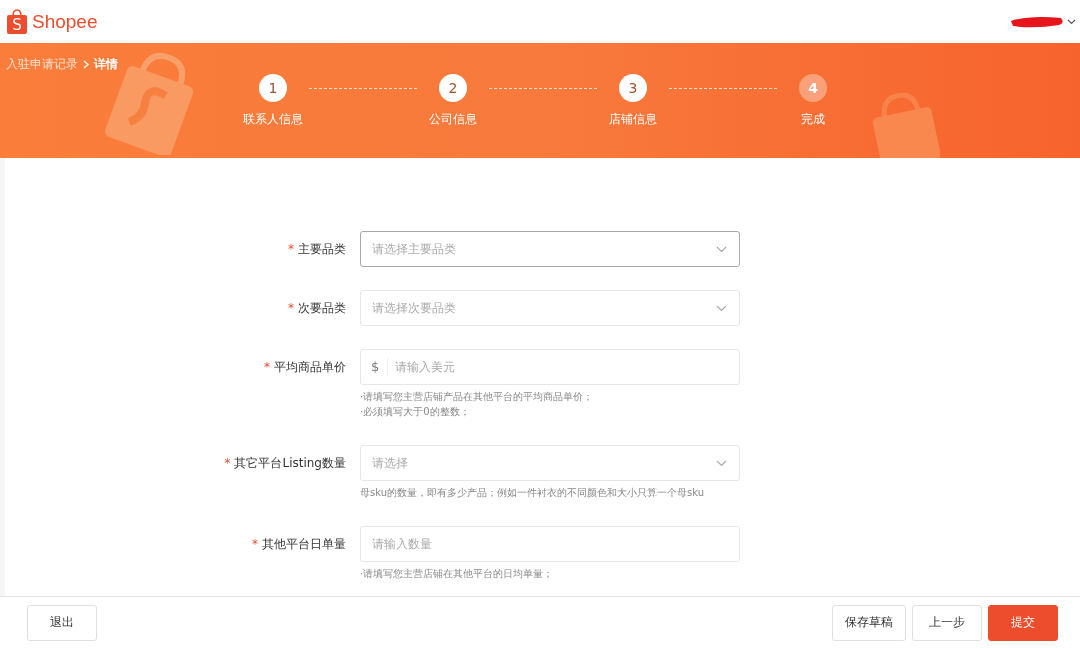  Describe the element at coordinates (813, 88) in the screenshot. I see `step-number: 4` at that location.